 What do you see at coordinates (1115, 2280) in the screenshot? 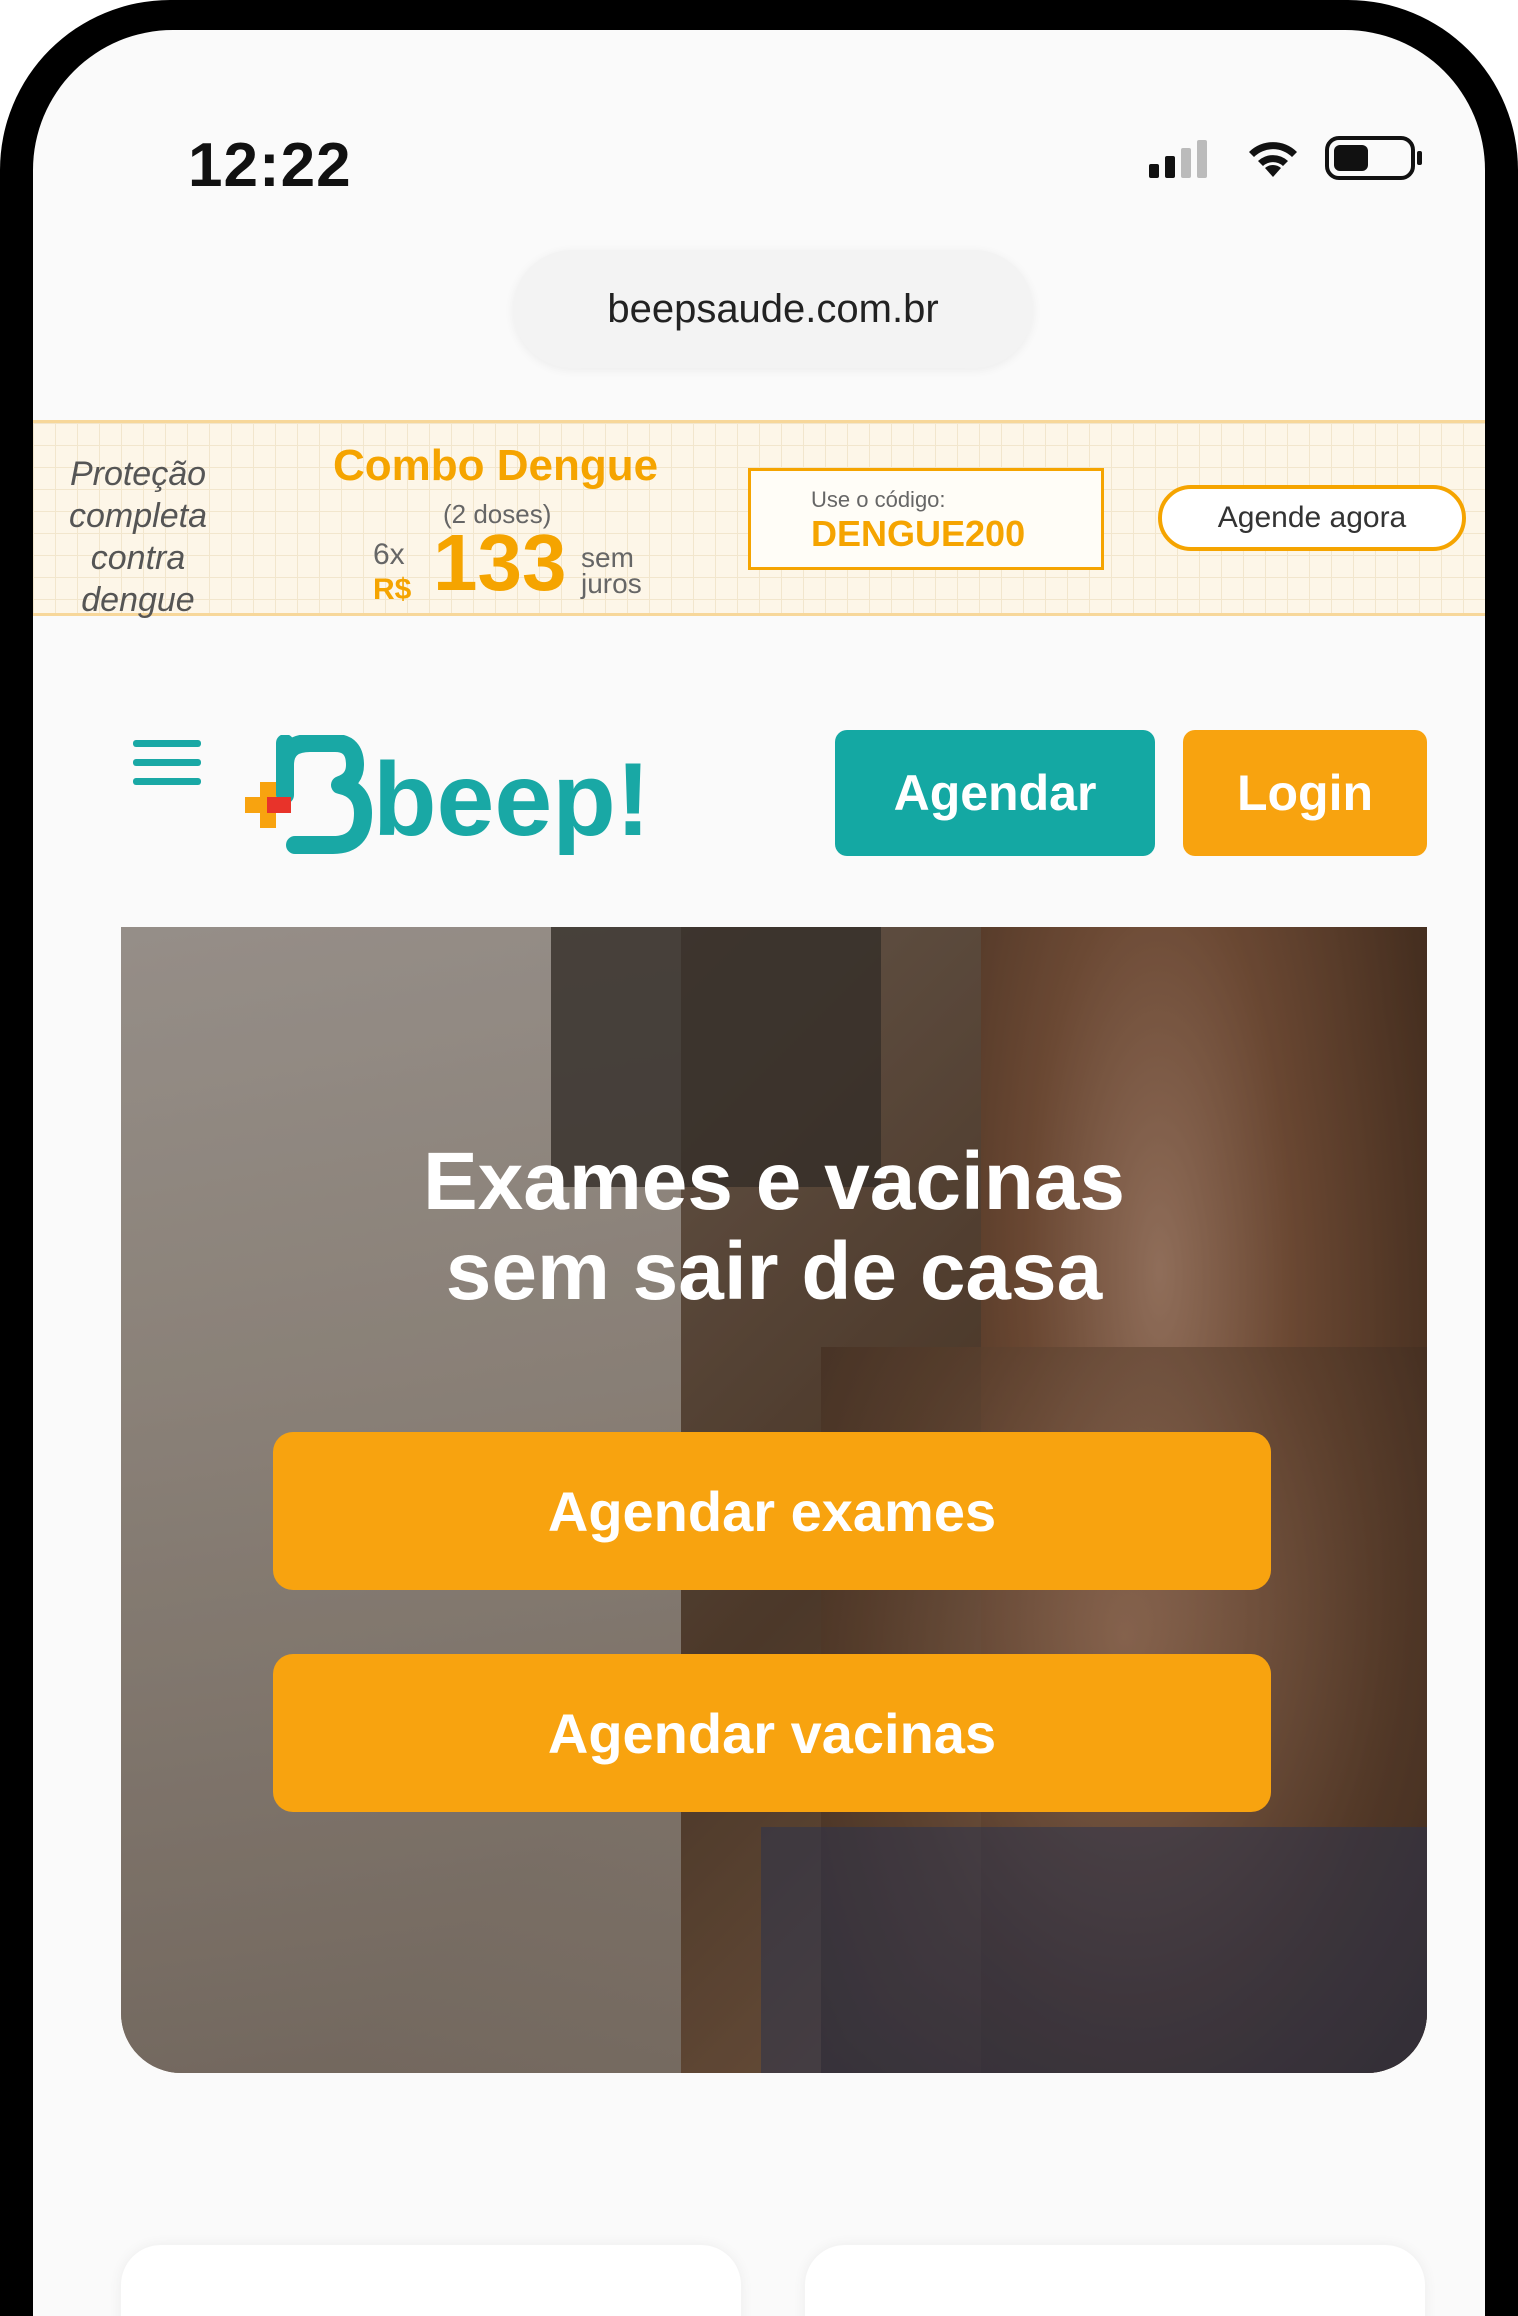
I see `service-card-right` at bounding box center [1115, 2280].